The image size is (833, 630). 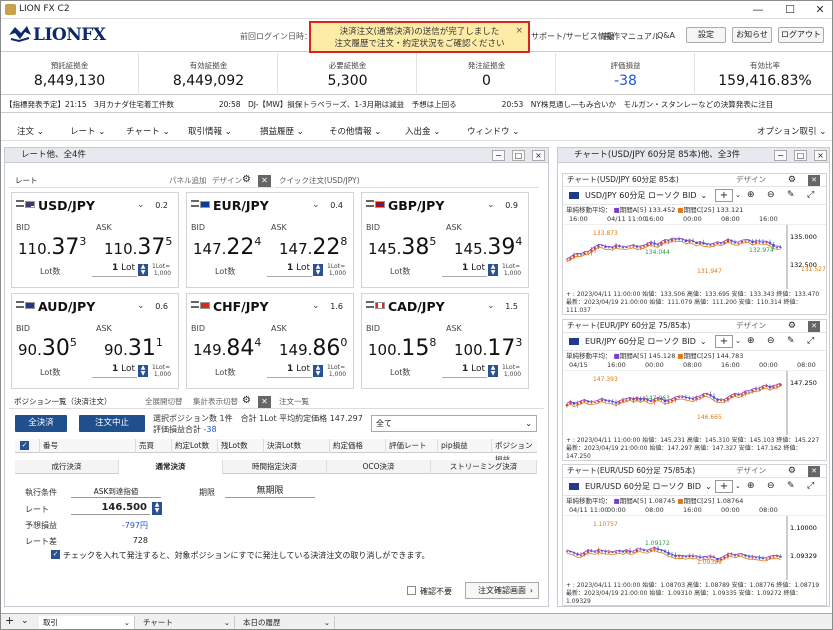 What do you see at coordinates (666, 35) in the screenshot?
I see `qa-link: Q&A` at bounding box center [666, 35].